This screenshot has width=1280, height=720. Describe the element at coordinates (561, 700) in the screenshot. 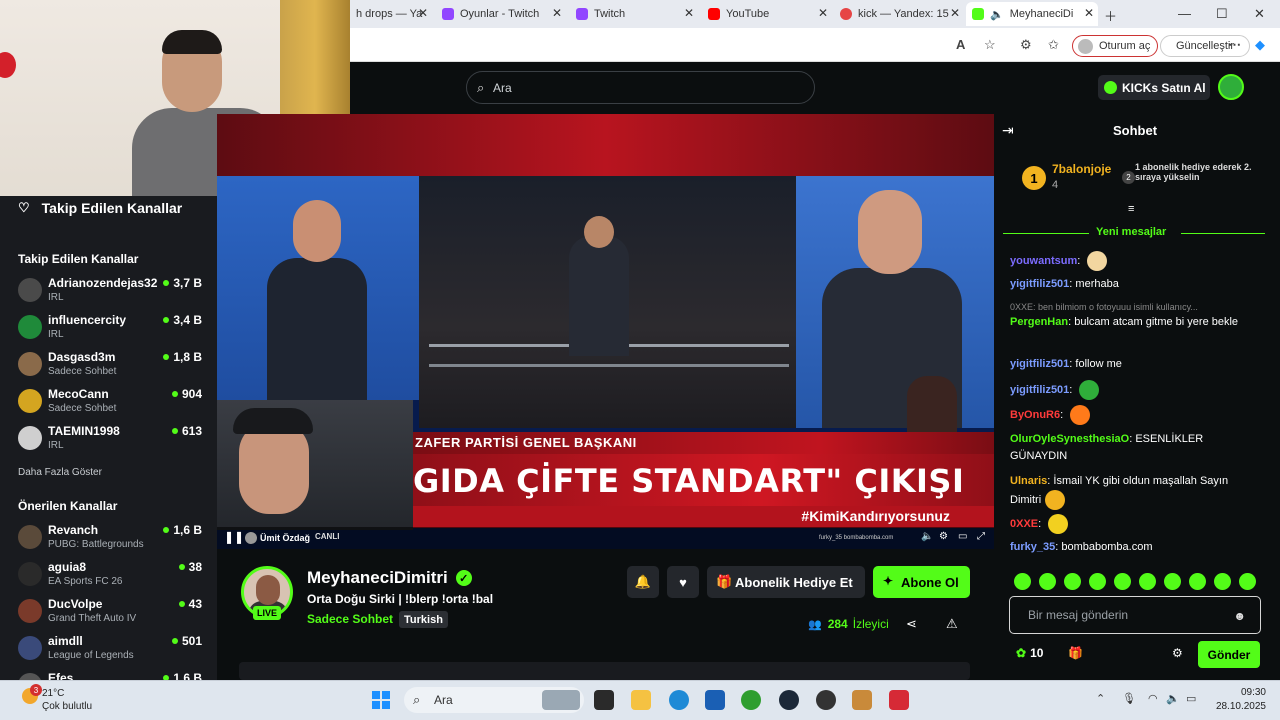

I see `people-widget-icon` at that location.